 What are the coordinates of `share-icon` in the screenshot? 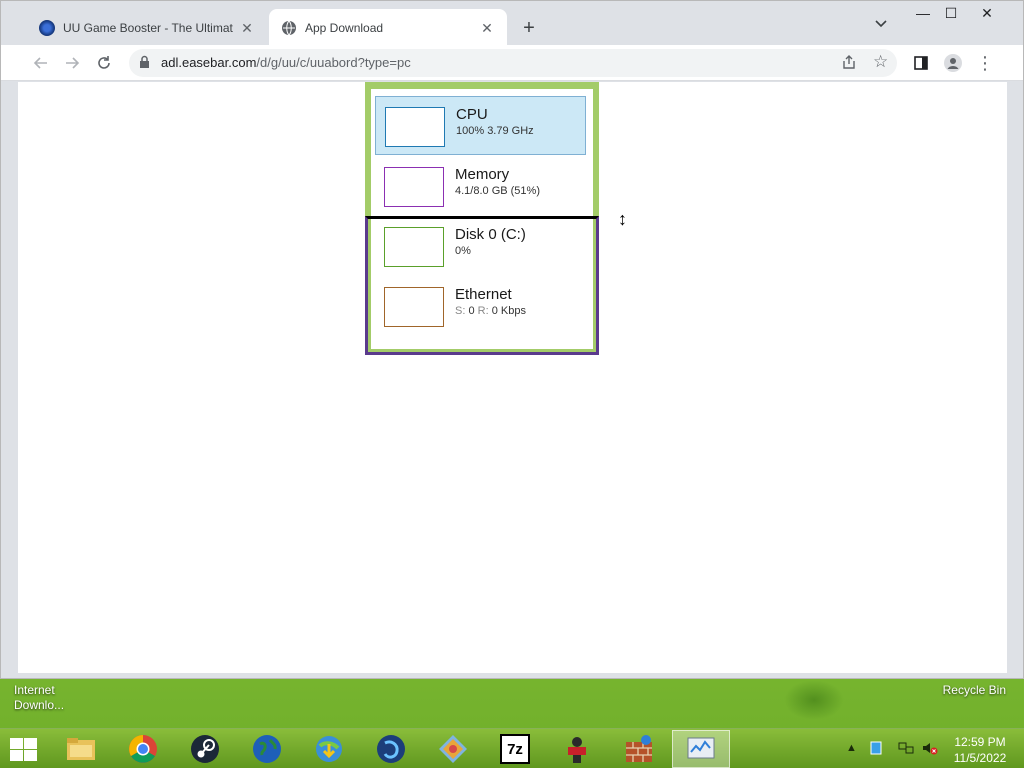 It's located at (849, 63).